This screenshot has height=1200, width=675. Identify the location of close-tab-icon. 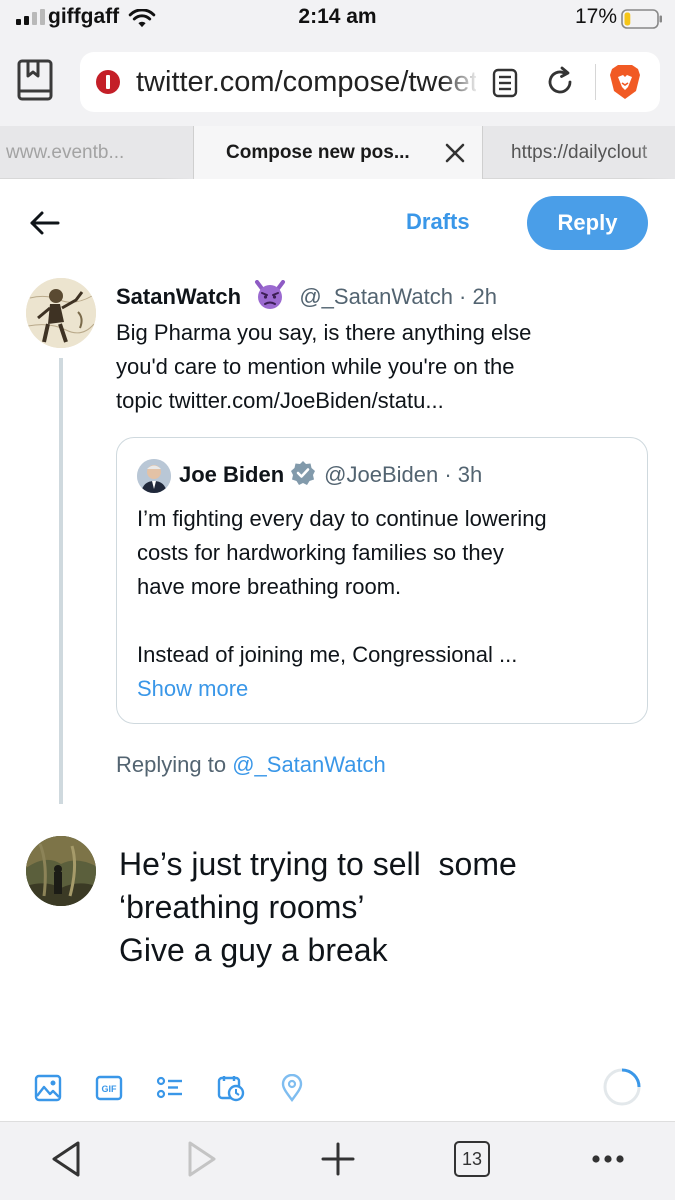
(455, 153).